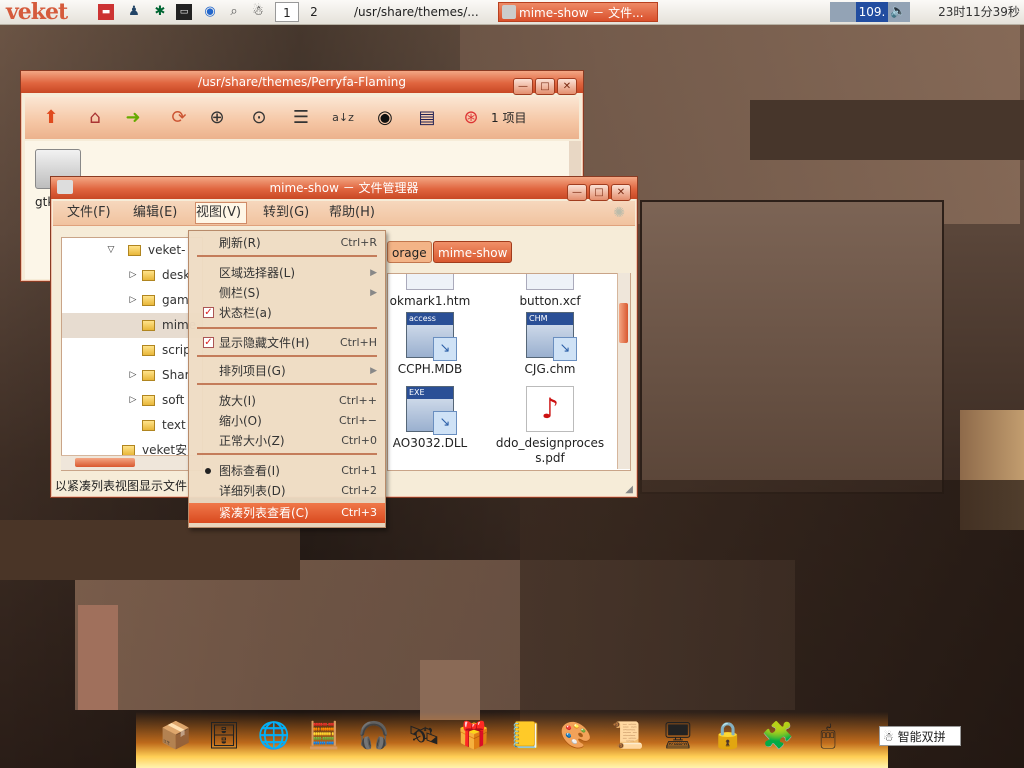 The height and width of the screenshot is (768, 1024). What do you see at coordinates (385, 118) in the screenshot?
I see `eye-icon: ◉` at bounding box center [385, 118].